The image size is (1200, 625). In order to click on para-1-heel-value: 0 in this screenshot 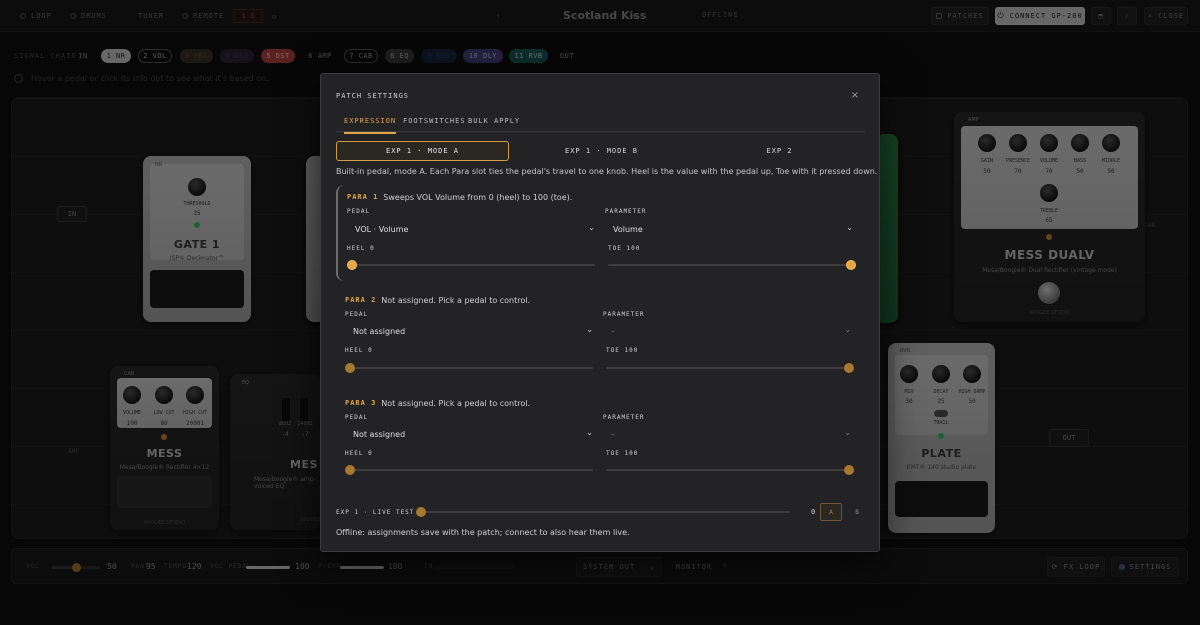, I will do `click(372, 248)`.